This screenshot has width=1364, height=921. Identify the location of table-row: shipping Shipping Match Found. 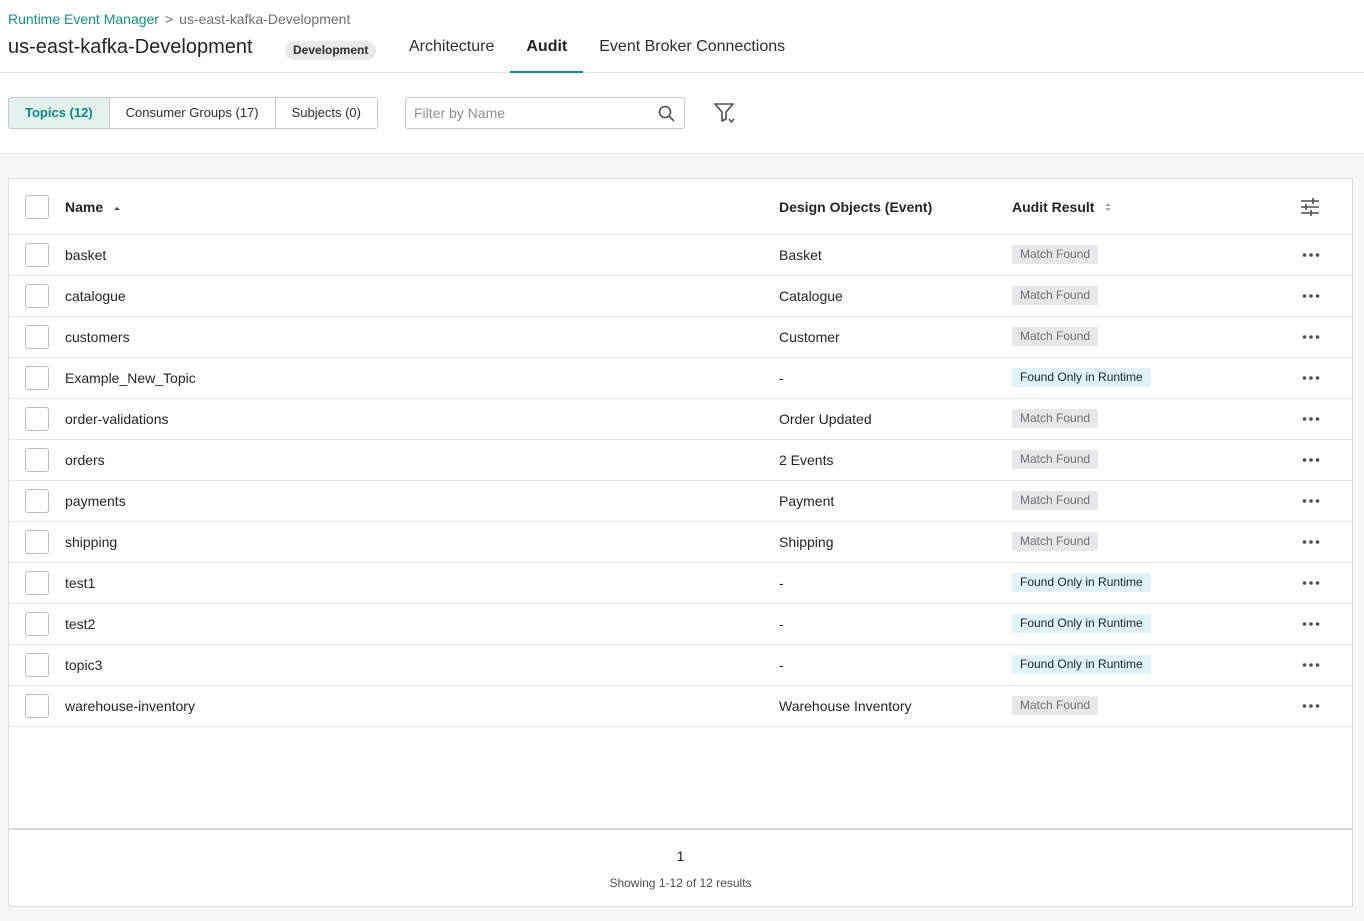
(680, 542).